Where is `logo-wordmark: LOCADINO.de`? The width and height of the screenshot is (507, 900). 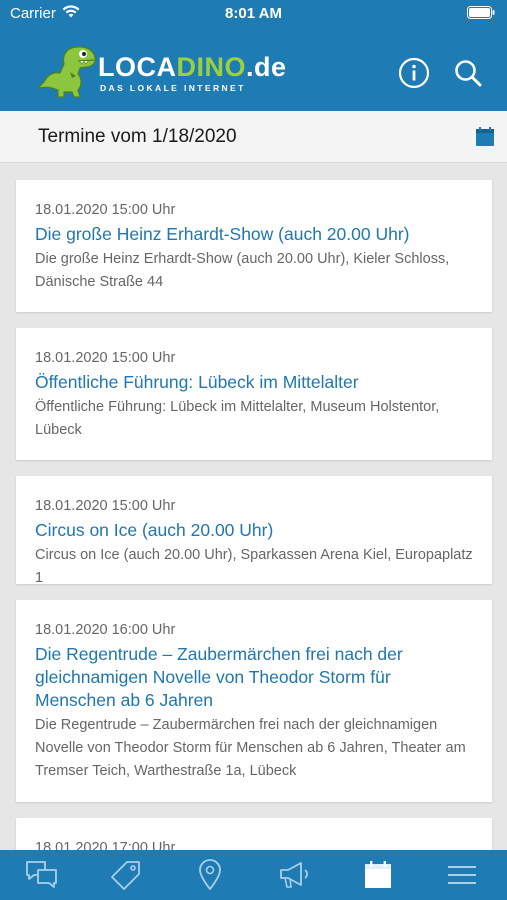
logo-wordmark: LOCADINO.de is located at coordinates (192, 67).